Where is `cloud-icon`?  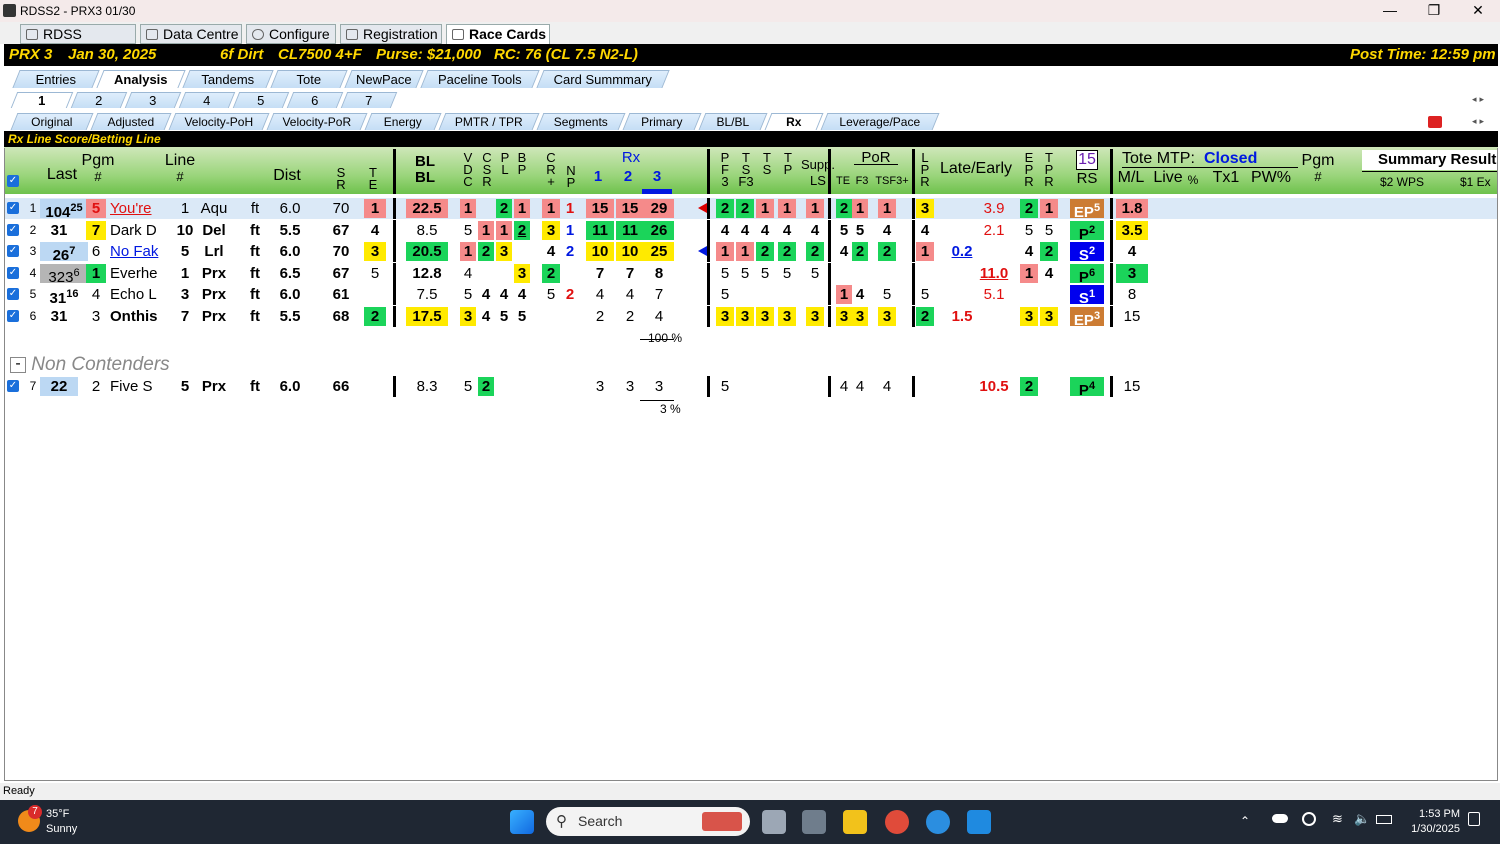
cloud-icon is located at coordinates (1280, 818).